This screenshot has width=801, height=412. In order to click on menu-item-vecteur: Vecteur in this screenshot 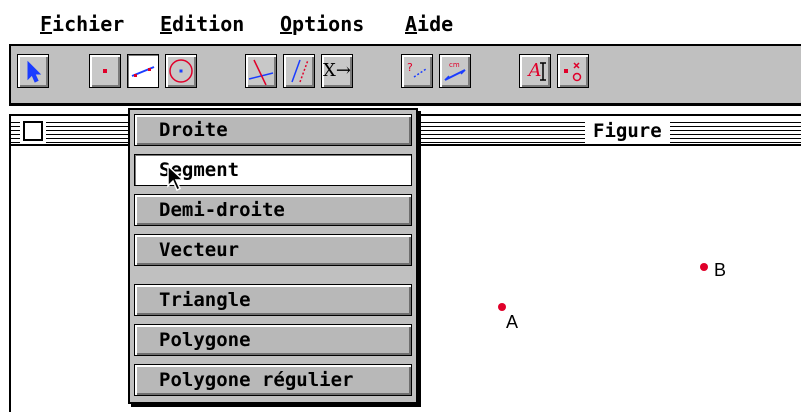, I will do `click(273, 250)`.